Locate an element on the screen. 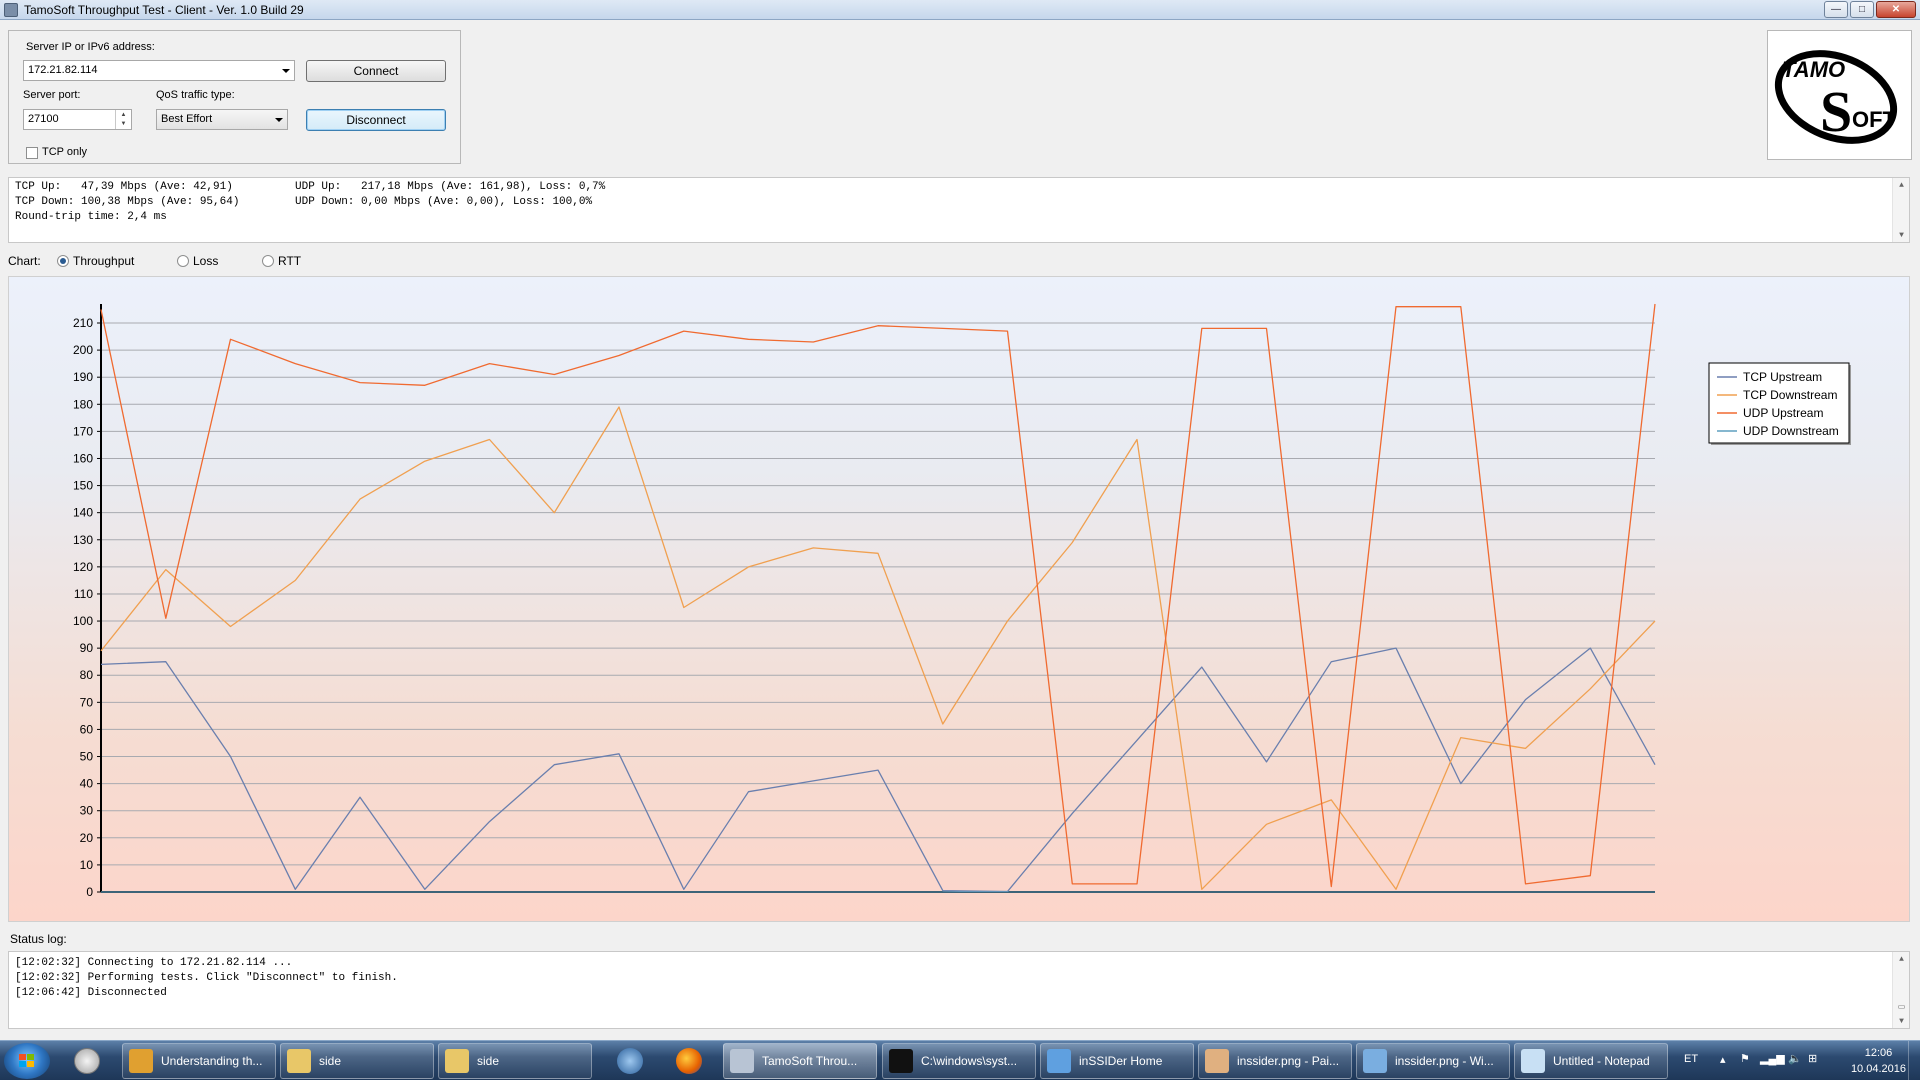 Image resolution: width=1920 pixels, height=1080 pixels. taskbar-item: Untitled - Notepad is located at coordinates (1591, 1061).